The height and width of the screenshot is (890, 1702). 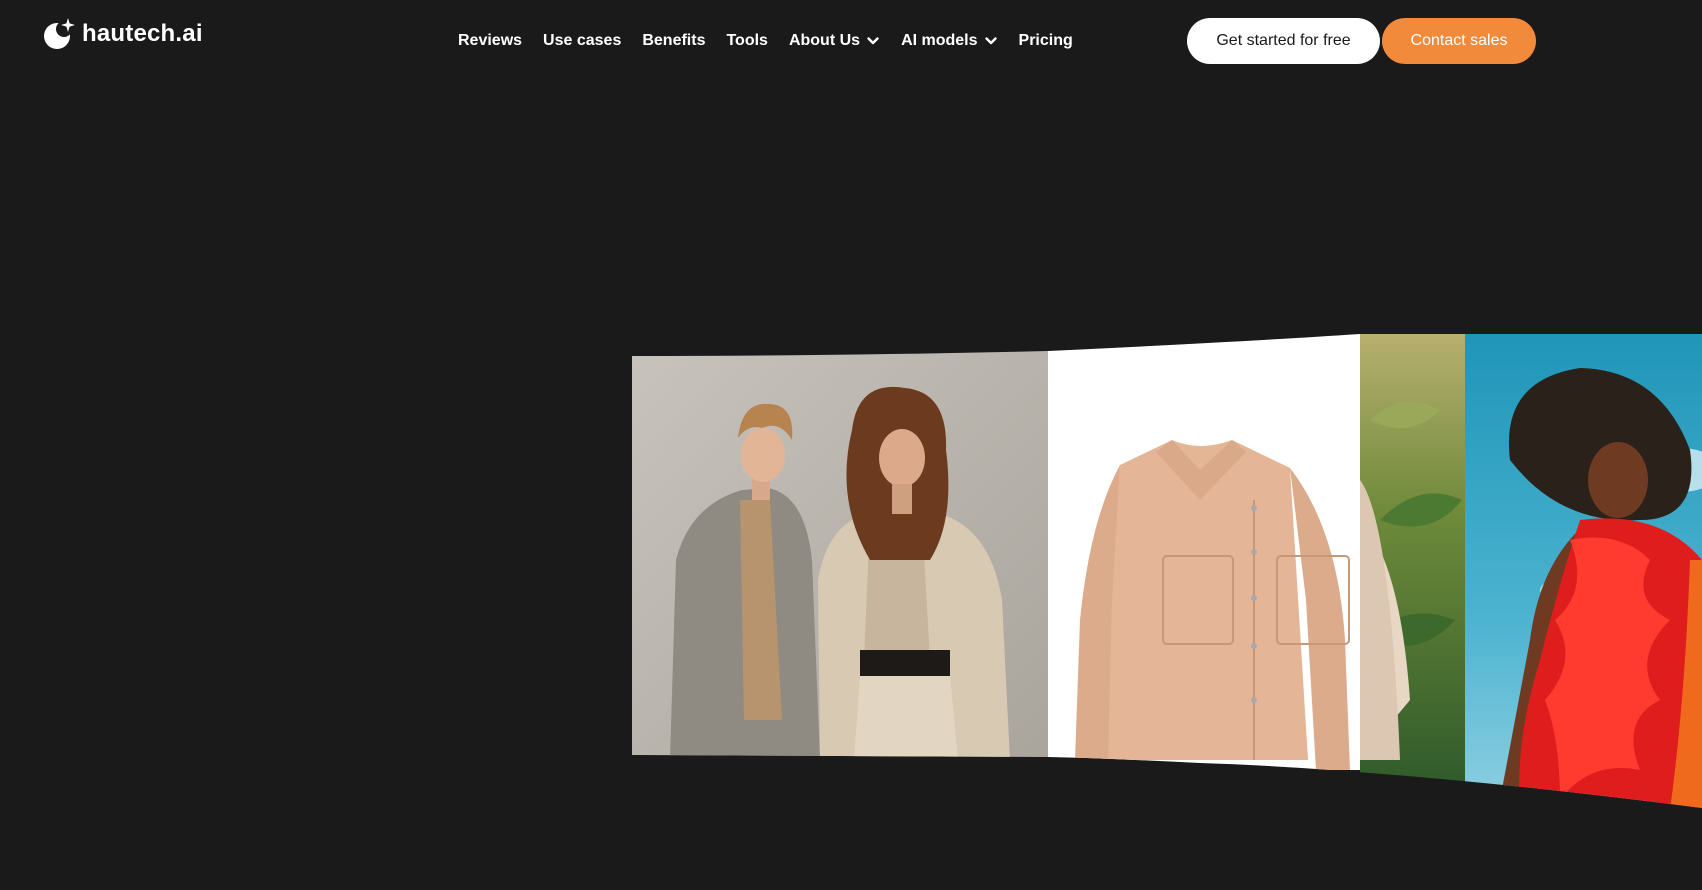 What do you see at coordinates (1412, 562) in the screenshot?
I see `tropical-foliage-photo` at bounding box center [1412, 562].